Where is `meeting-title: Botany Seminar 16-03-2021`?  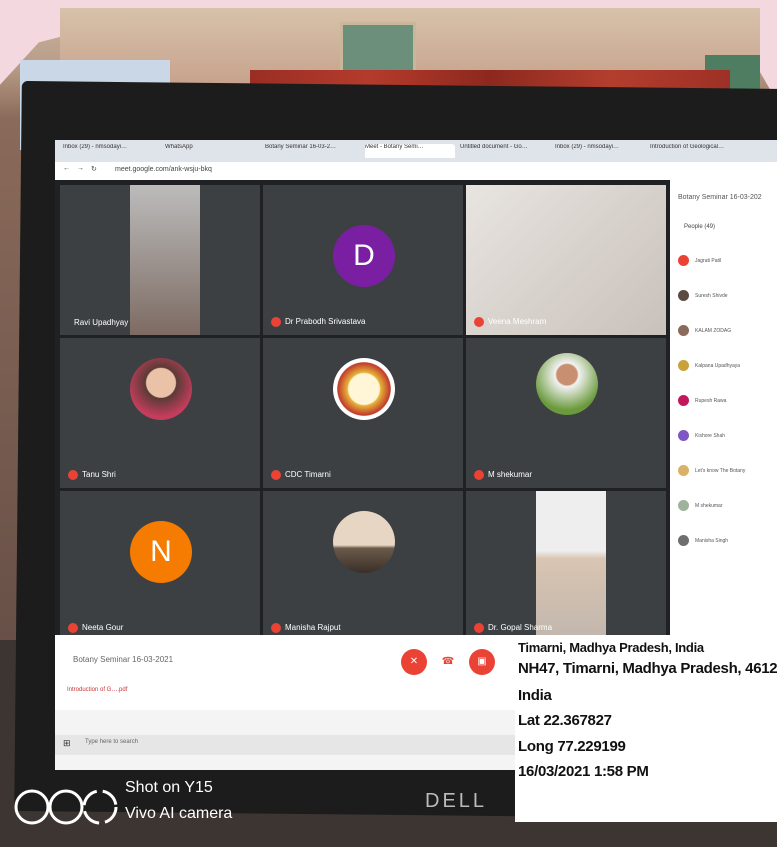 meeting-title: Botany Seminar 16-03-2021 is located at coordinates (123, 659).